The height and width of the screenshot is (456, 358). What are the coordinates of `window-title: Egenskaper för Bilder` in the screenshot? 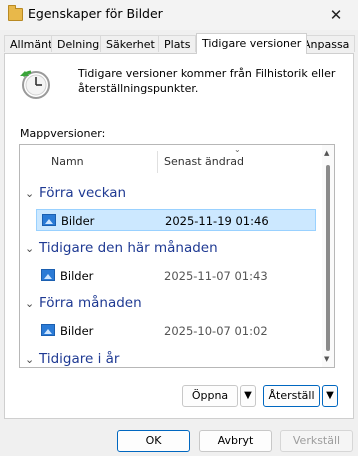 It's located at (95, 13).